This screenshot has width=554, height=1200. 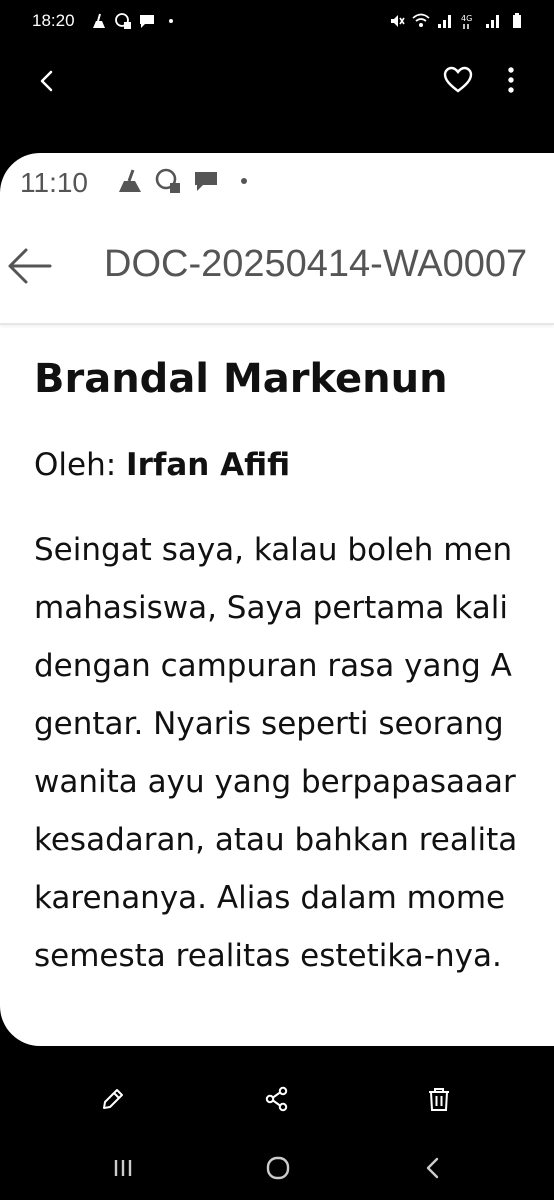 What do you see at coordinates (466, 18) in the screenshot?
I see `svg-text: 4G` at bounding box center [466, 18].